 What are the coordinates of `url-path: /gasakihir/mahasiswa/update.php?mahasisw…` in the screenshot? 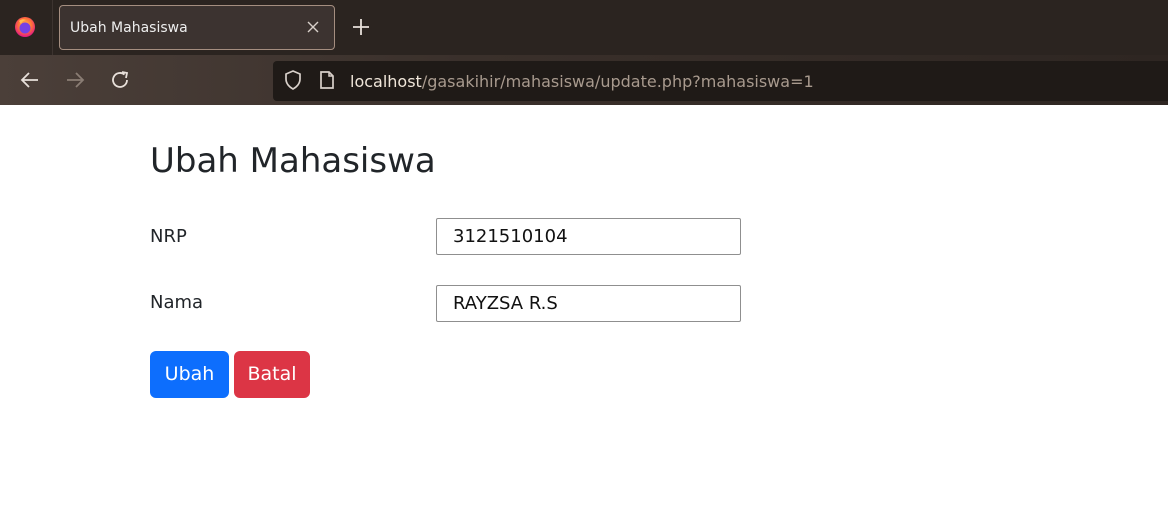 It's located at (617, 81).